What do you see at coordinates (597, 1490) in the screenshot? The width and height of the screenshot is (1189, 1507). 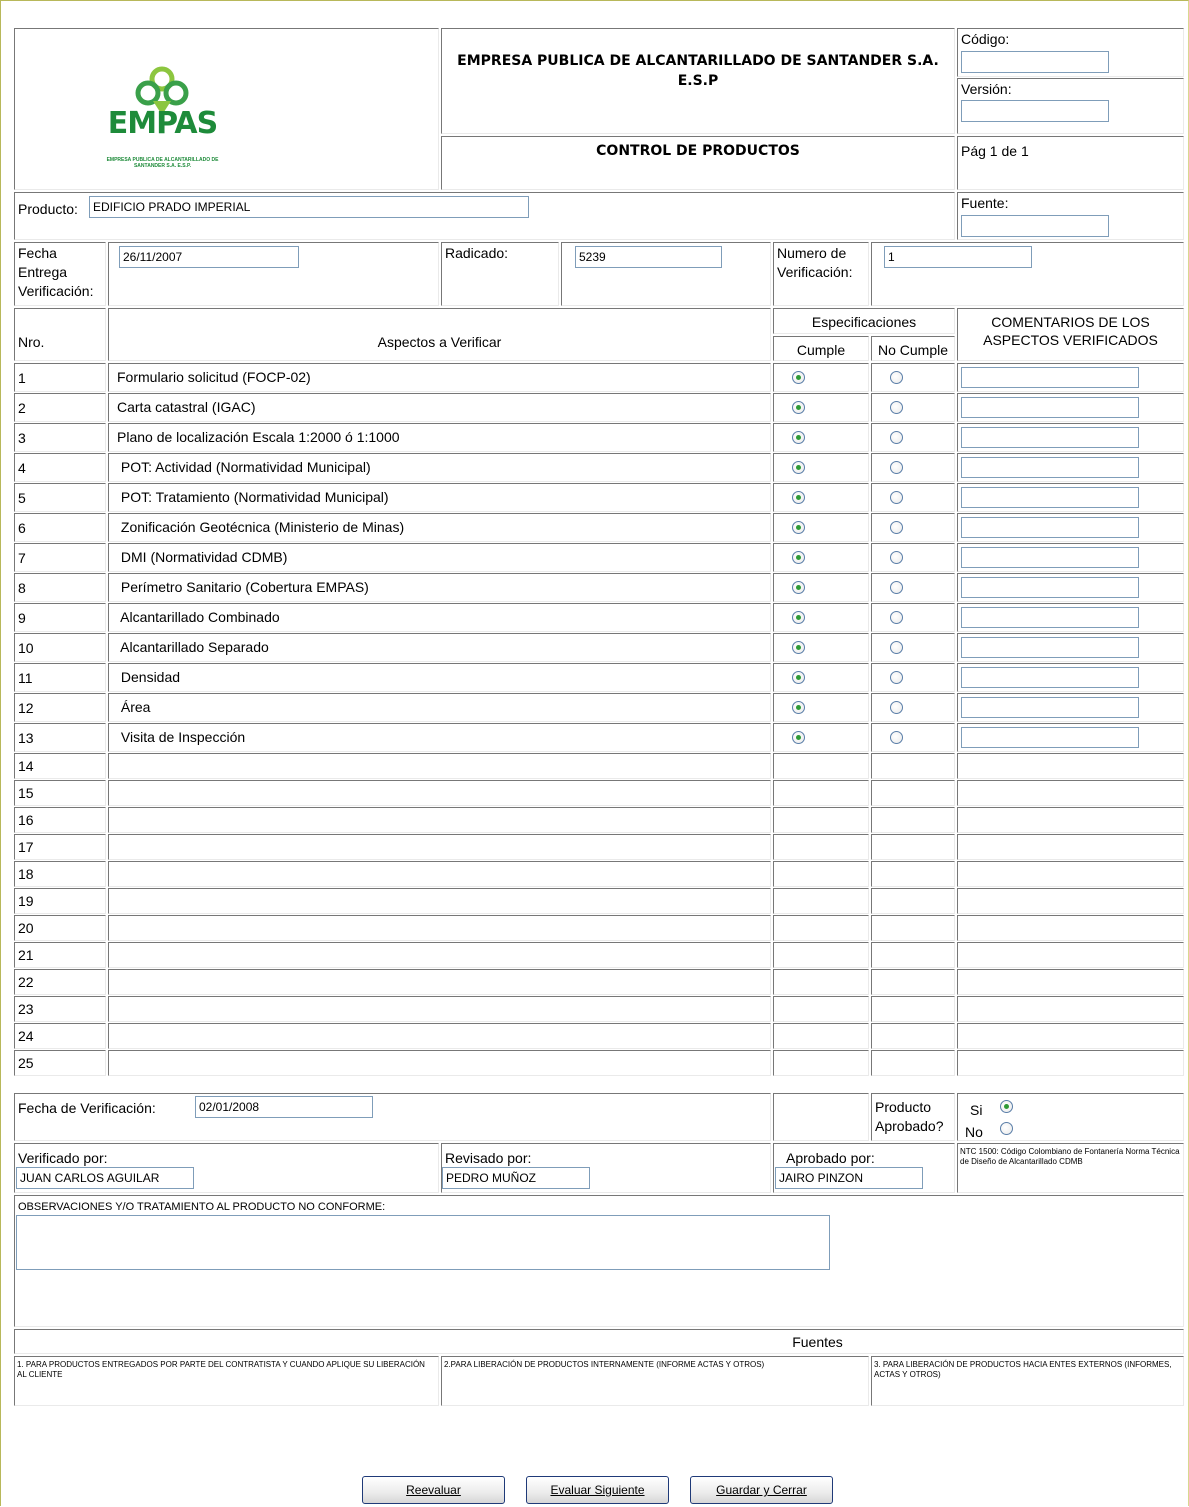 I see `evaluar-siguiente-button: Evaluar Siguiente` at bounding box center [597, 1490].